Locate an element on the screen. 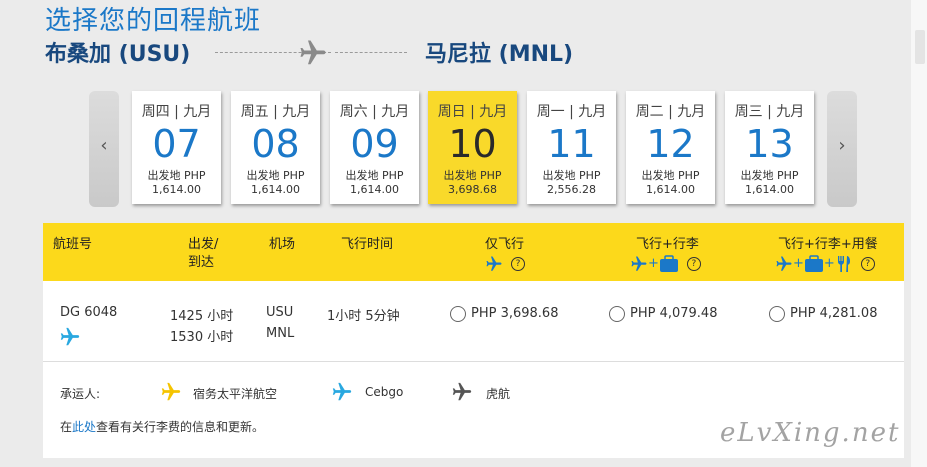 This screenshot has height=467, width=927. fare-flight-only-option: PHP 3,698.68 is located at coordinates (504, 312).